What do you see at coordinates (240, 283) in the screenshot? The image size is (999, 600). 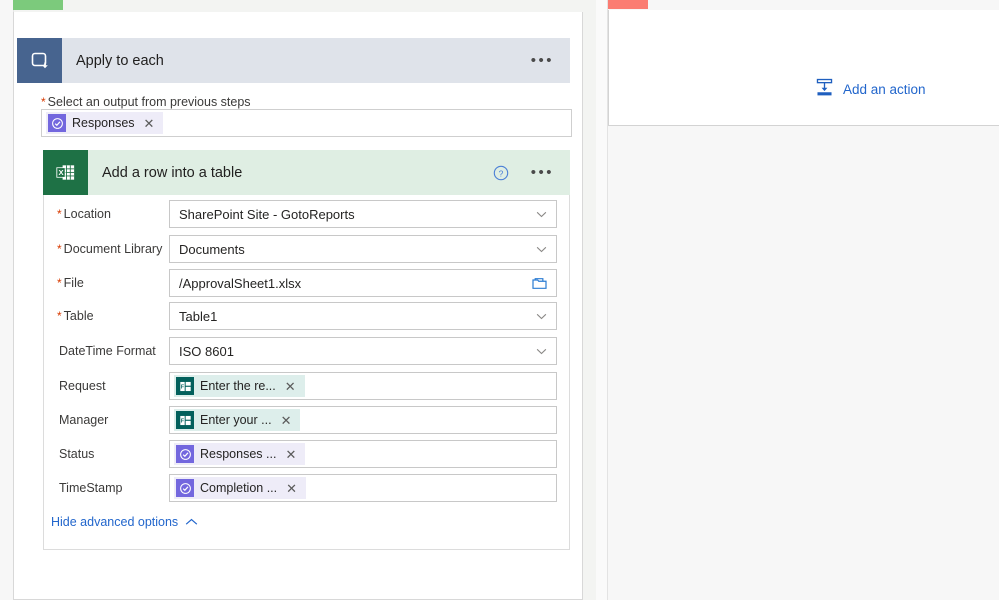 I see `file-value: /ApprovalSheet1.xlsx` at bounding box center [240, 283].